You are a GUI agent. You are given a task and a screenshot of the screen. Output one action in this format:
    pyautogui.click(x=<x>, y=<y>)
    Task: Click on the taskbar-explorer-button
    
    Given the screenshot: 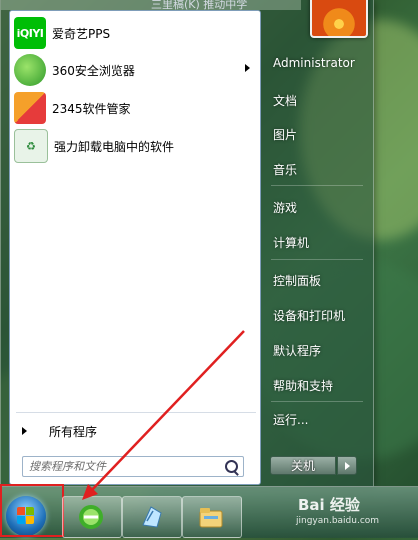 What is the action you would take?
    pyautogui.click(x=212, y=517)
    